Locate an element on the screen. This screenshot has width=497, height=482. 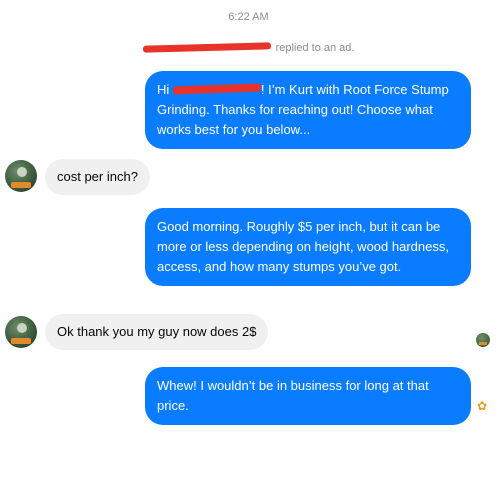
greeting-prefix: Hi is located at coordinates (165, 89).